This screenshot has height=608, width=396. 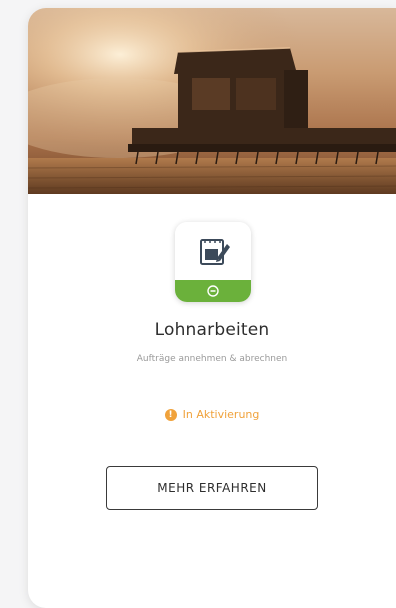 What do you see at coordinates (170, 414) in the screenshot?
I see `info-icon: !` at bounding box center [170, 414].